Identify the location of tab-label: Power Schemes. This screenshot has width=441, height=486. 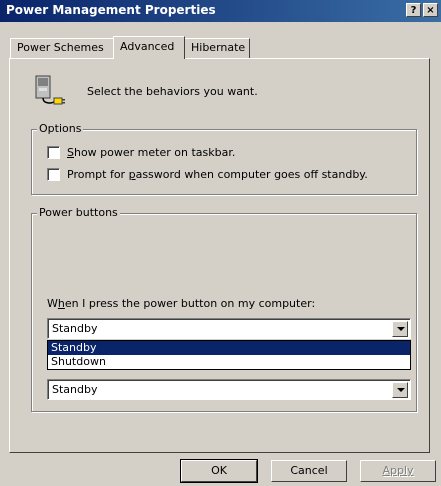
(60, 47).